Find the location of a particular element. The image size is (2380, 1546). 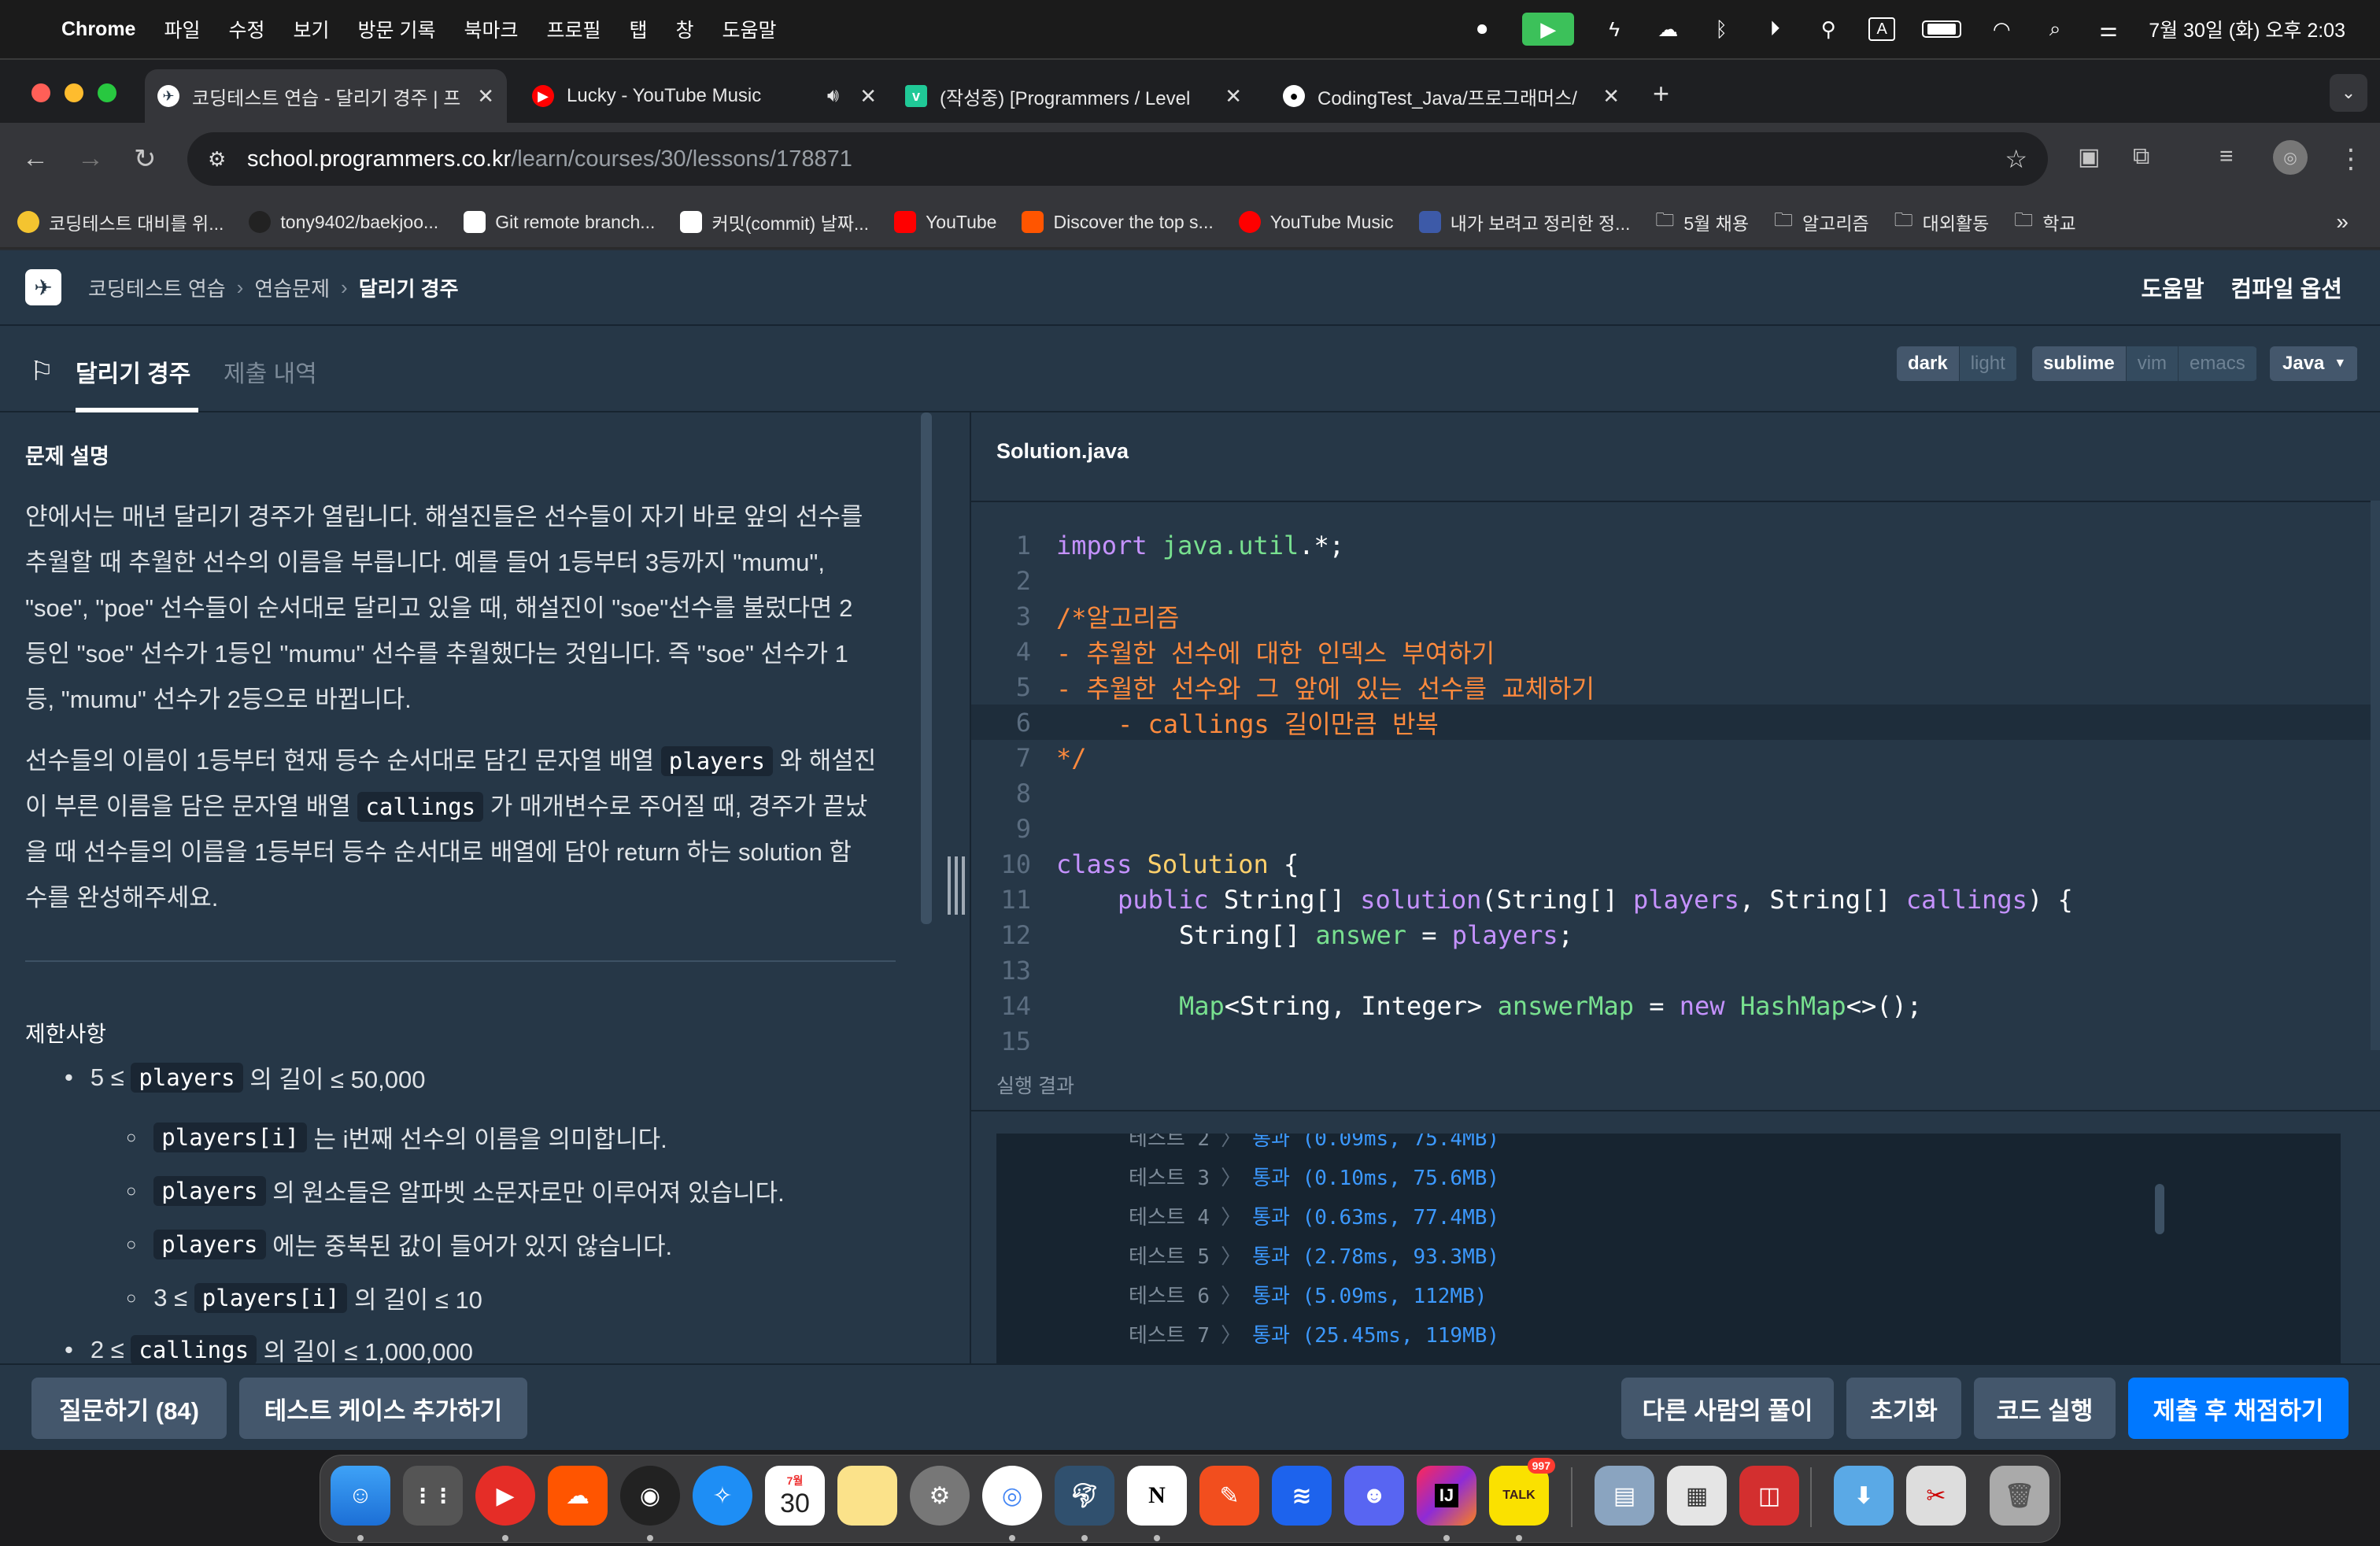

system-settings-icon: ⚙ is located at coordinates (940, 1496).